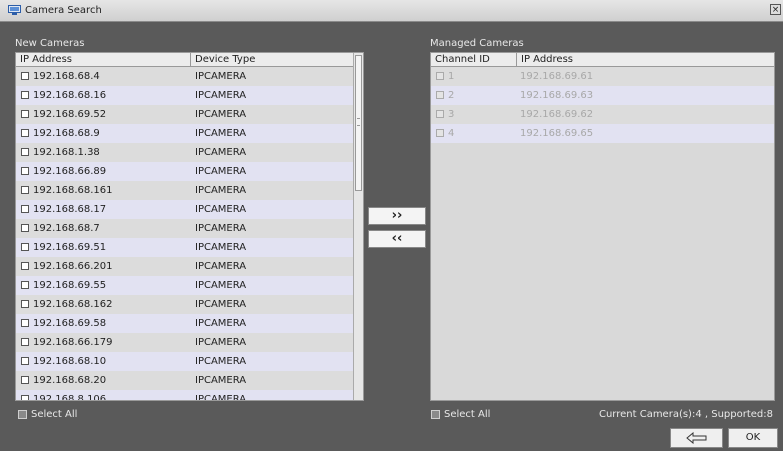 The image size is (783, 451). Describe the element at coordinates (185, 152) in the screenshot. I see `new-camera-row: 192.168.1.38 IPCAMERA` at that location.